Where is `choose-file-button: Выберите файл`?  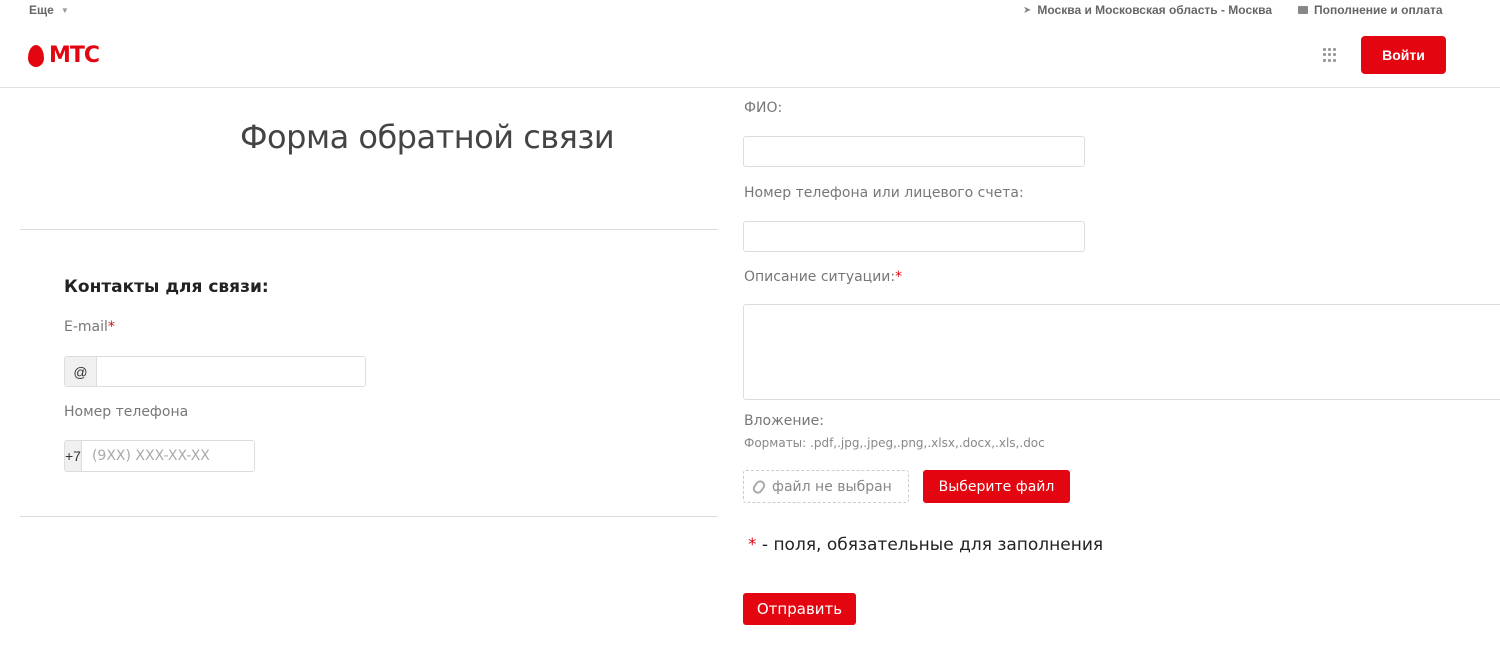
choose-file-button: Выберите файл is located at coordinates (996, 486).